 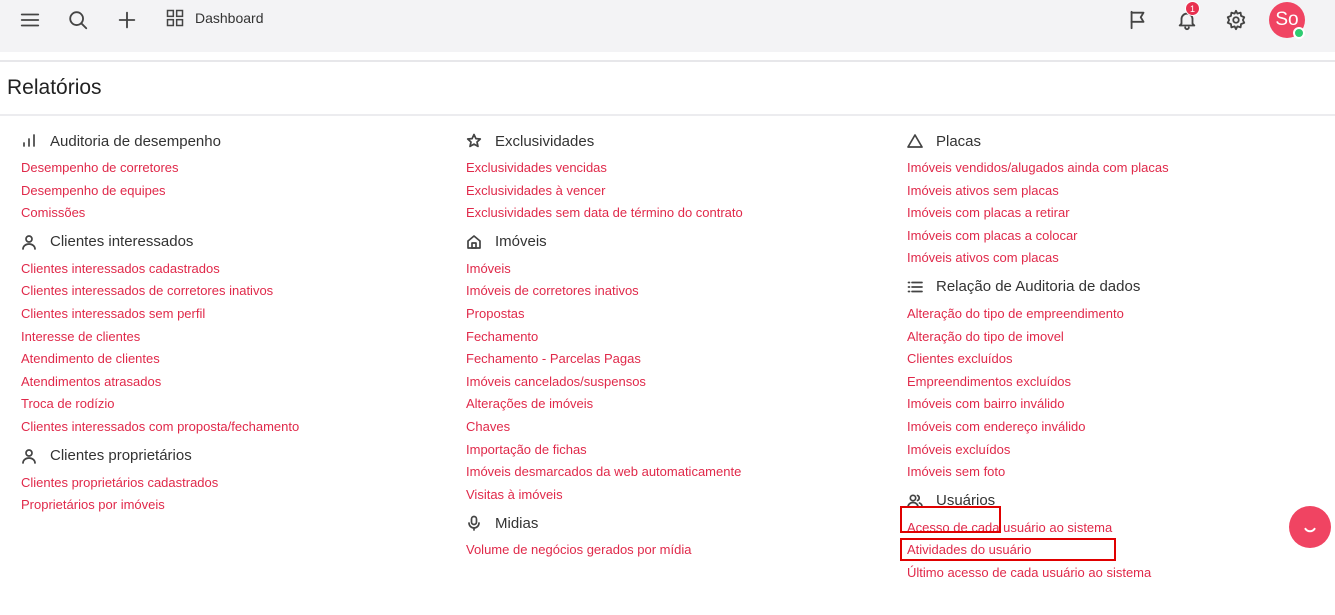 I want to click on report-link: Clientes excluídos, so click(x=1038, y=359).